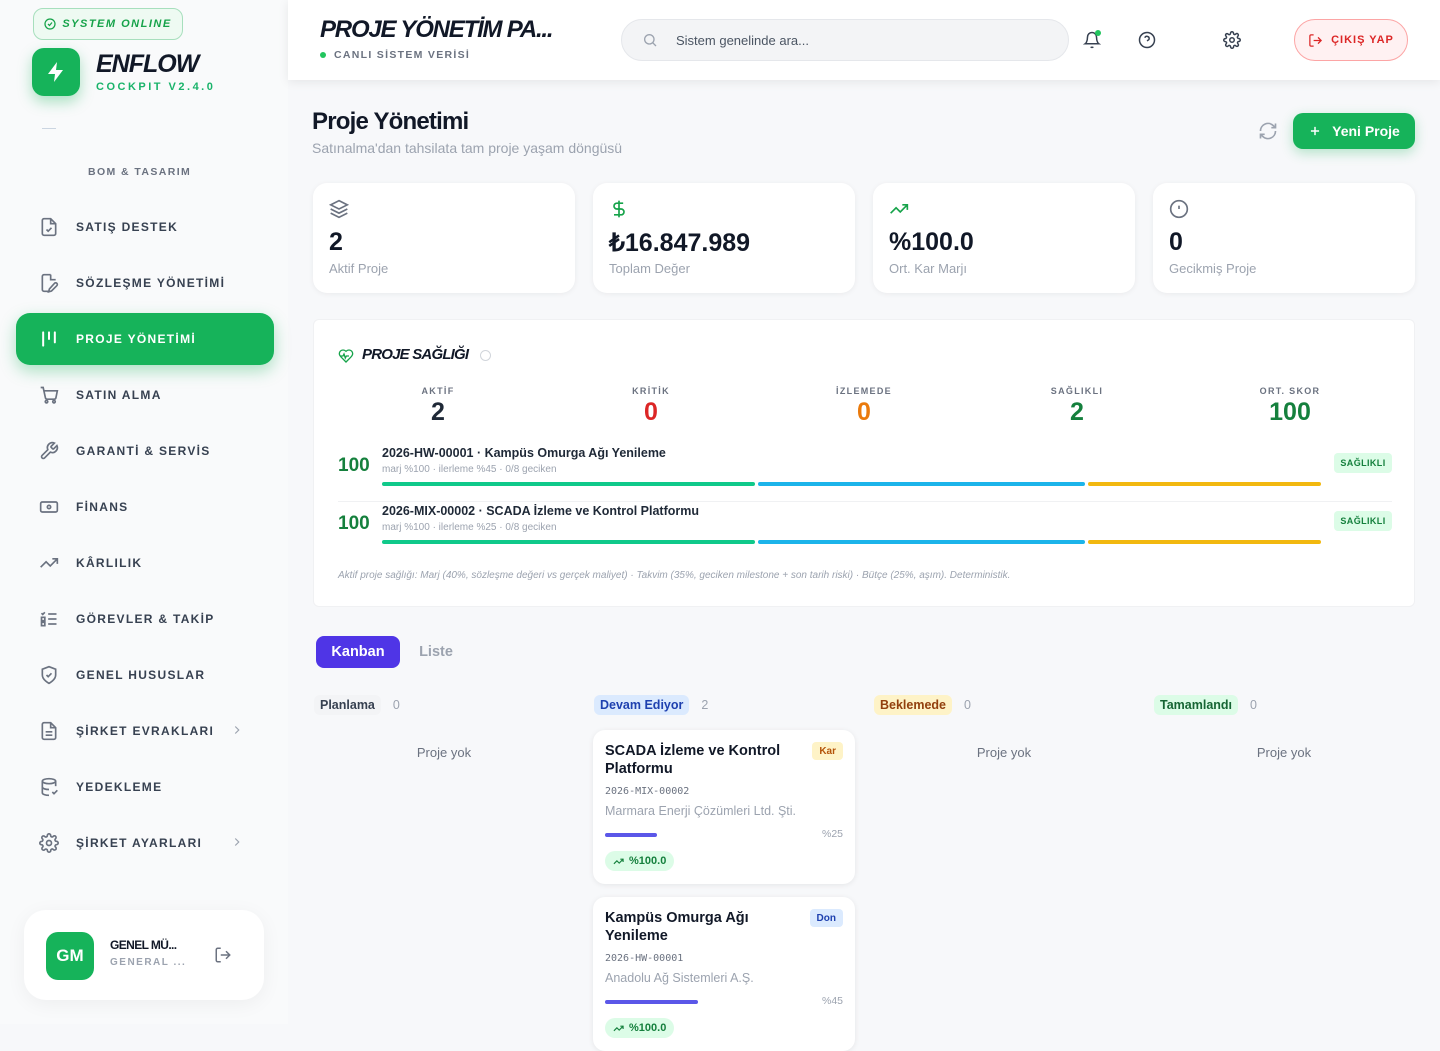 This screenshot has height=1051, width=1440. Describe the element at coordinates (640, 861) in the screenshot. I see `margin-badge: %100.0` at that location.